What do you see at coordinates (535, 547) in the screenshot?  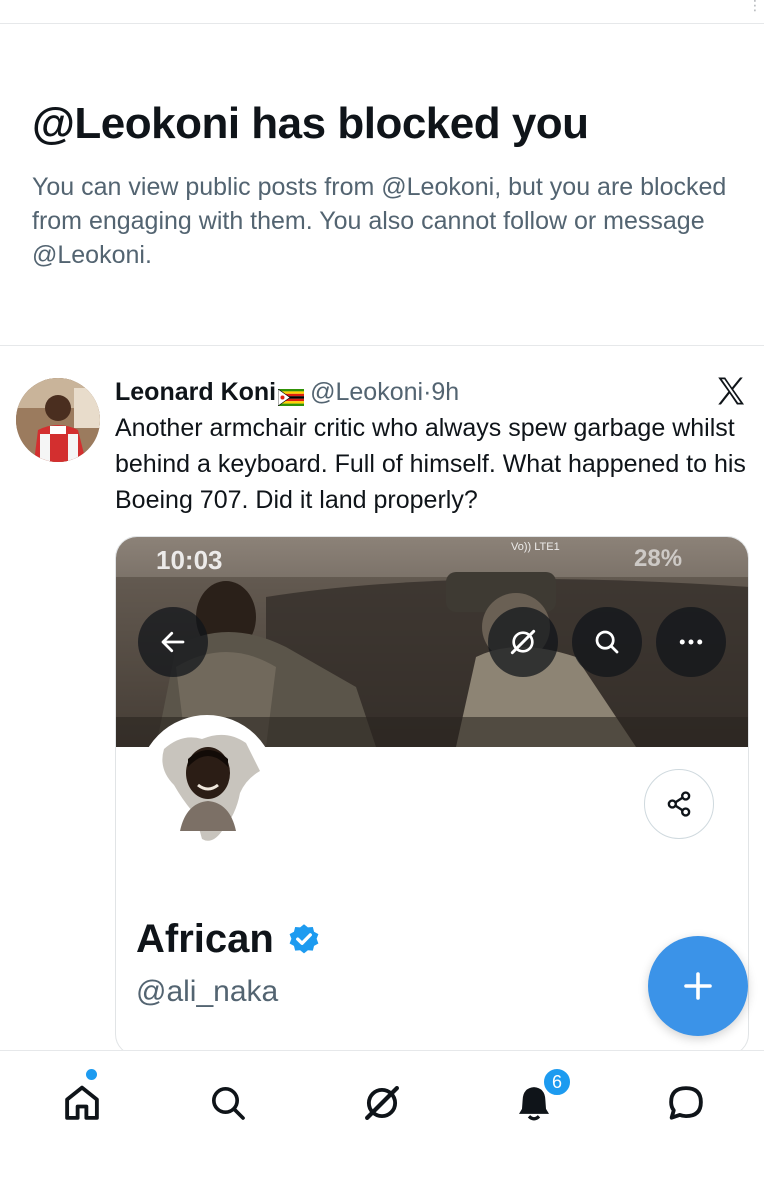 I see `status-network: Vo)) LTE1` at bounding box center [535, 547].